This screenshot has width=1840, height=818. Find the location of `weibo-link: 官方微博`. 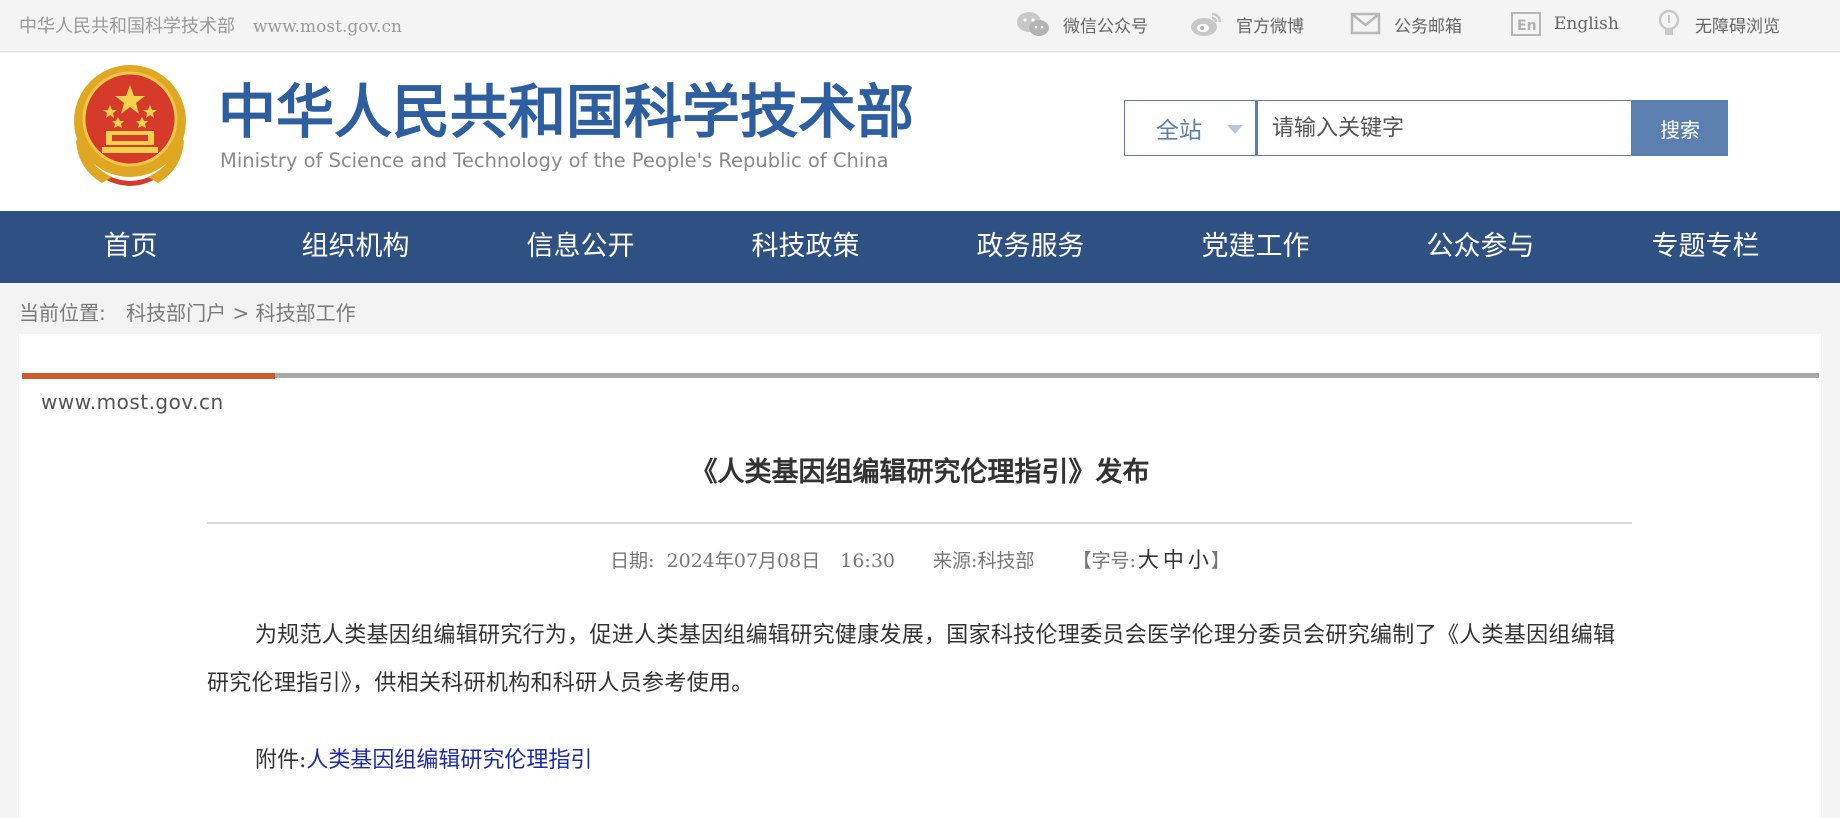

weibo-link: 官方微博 is located at coordinates (1247, 24).